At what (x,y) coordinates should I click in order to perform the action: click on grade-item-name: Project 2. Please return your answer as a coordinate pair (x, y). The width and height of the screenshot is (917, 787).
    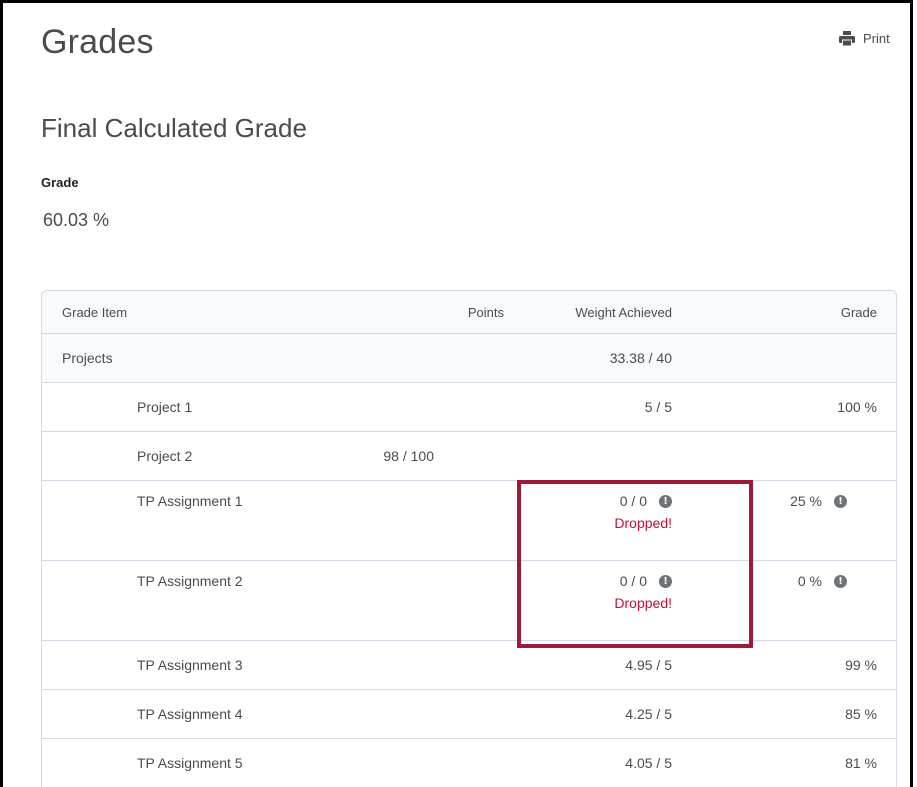
    Looking at the image, I should click on (165, 456).